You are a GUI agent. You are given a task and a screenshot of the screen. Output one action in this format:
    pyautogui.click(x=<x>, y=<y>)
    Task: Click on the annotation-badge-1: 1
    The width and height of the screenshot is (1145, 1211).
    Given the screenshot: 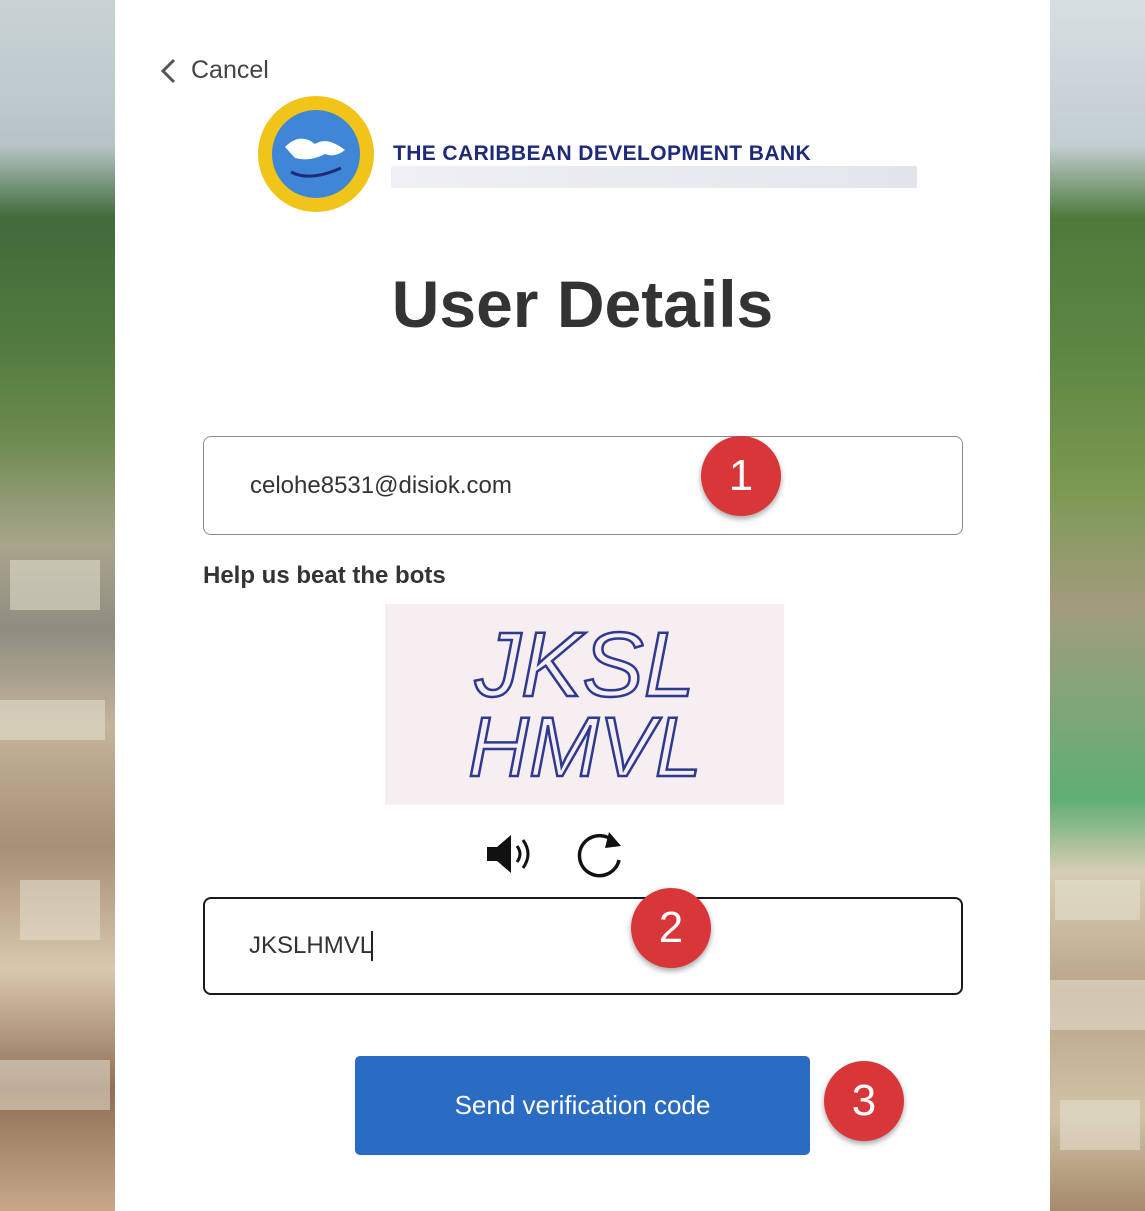 What is the action you would take?
    pyautogui.click(x=741, y=476)
    